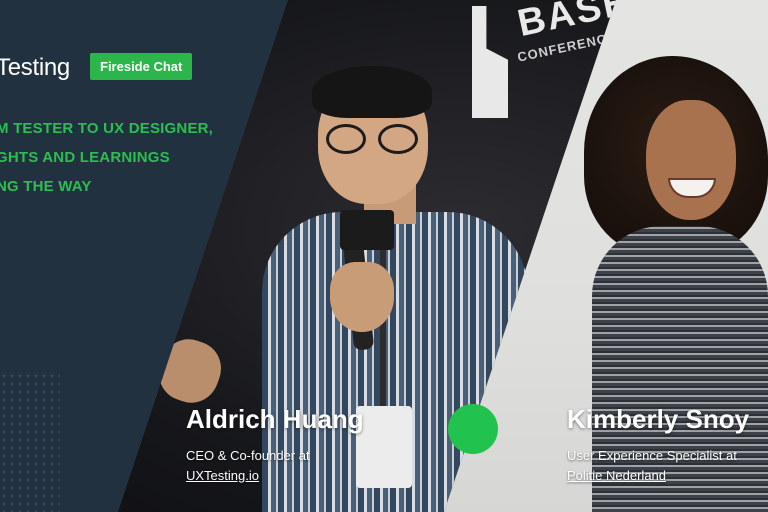  What do you see at coordinates (372, 92) in the screenshot?
I see `aldrich-hair` at bounding box center [372, 92].